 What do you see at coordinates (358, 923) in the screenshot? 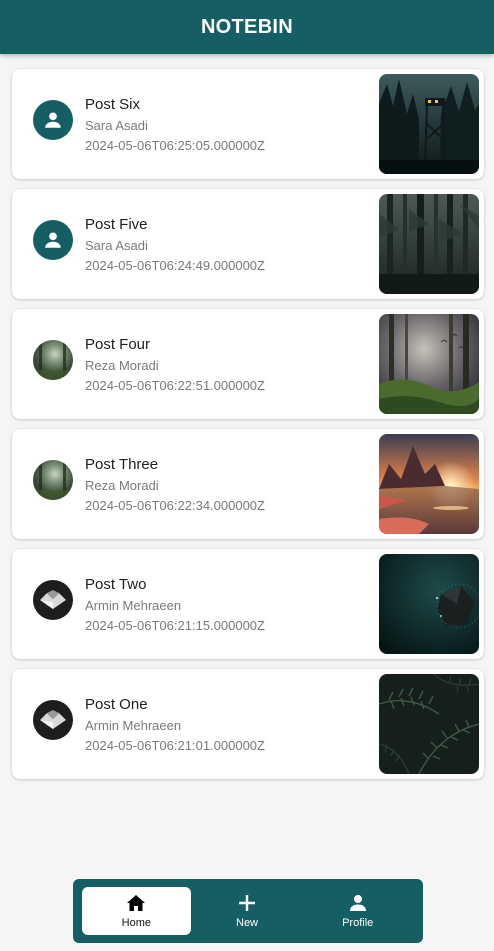
I see `nav-profile-label: Profile` at bounding box center [358, 923].